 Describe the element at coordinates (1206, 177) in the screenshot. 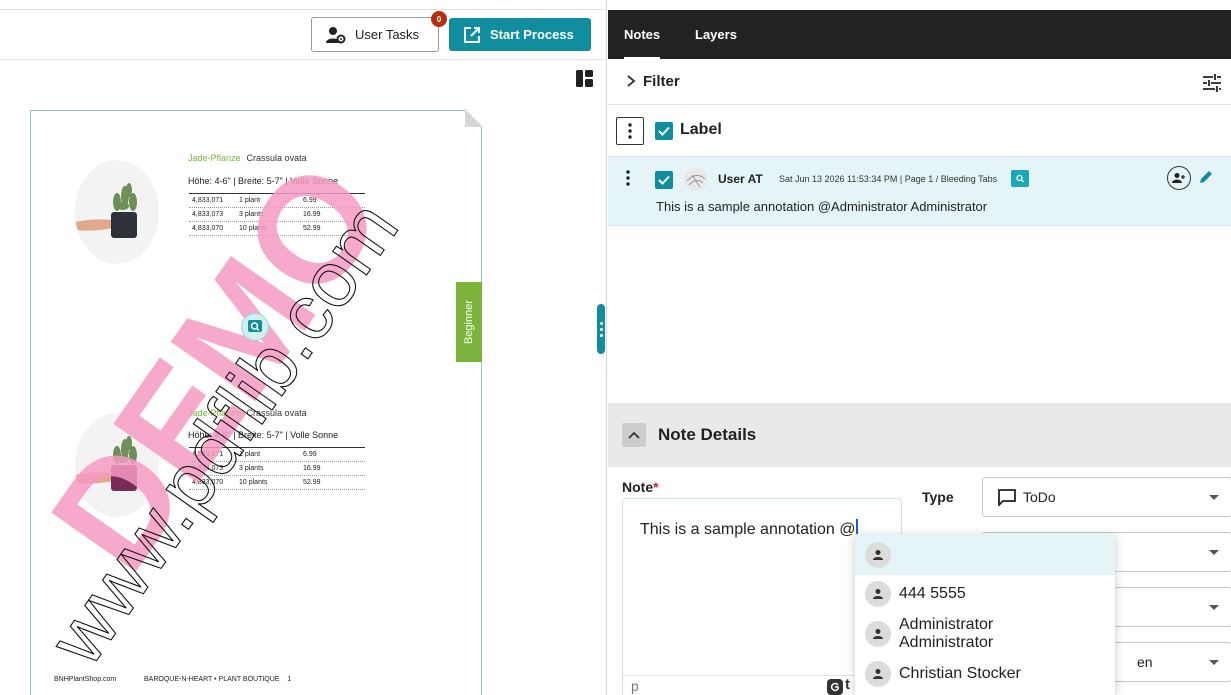

I see `pencil-edit-icon` at that location.